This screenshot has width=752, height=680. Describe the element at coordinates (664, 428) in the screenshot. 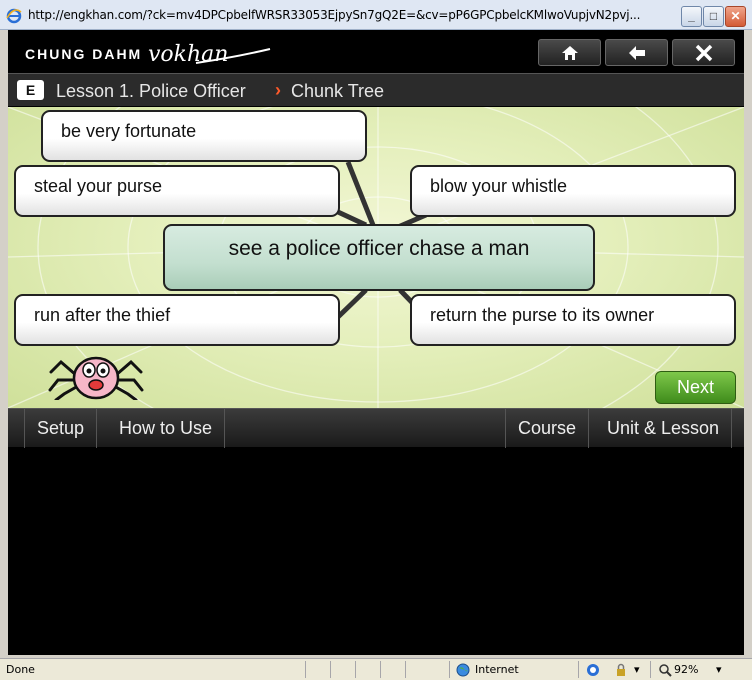

I see `unit-lesson-menu-item: Unit & Lesson` at that location.